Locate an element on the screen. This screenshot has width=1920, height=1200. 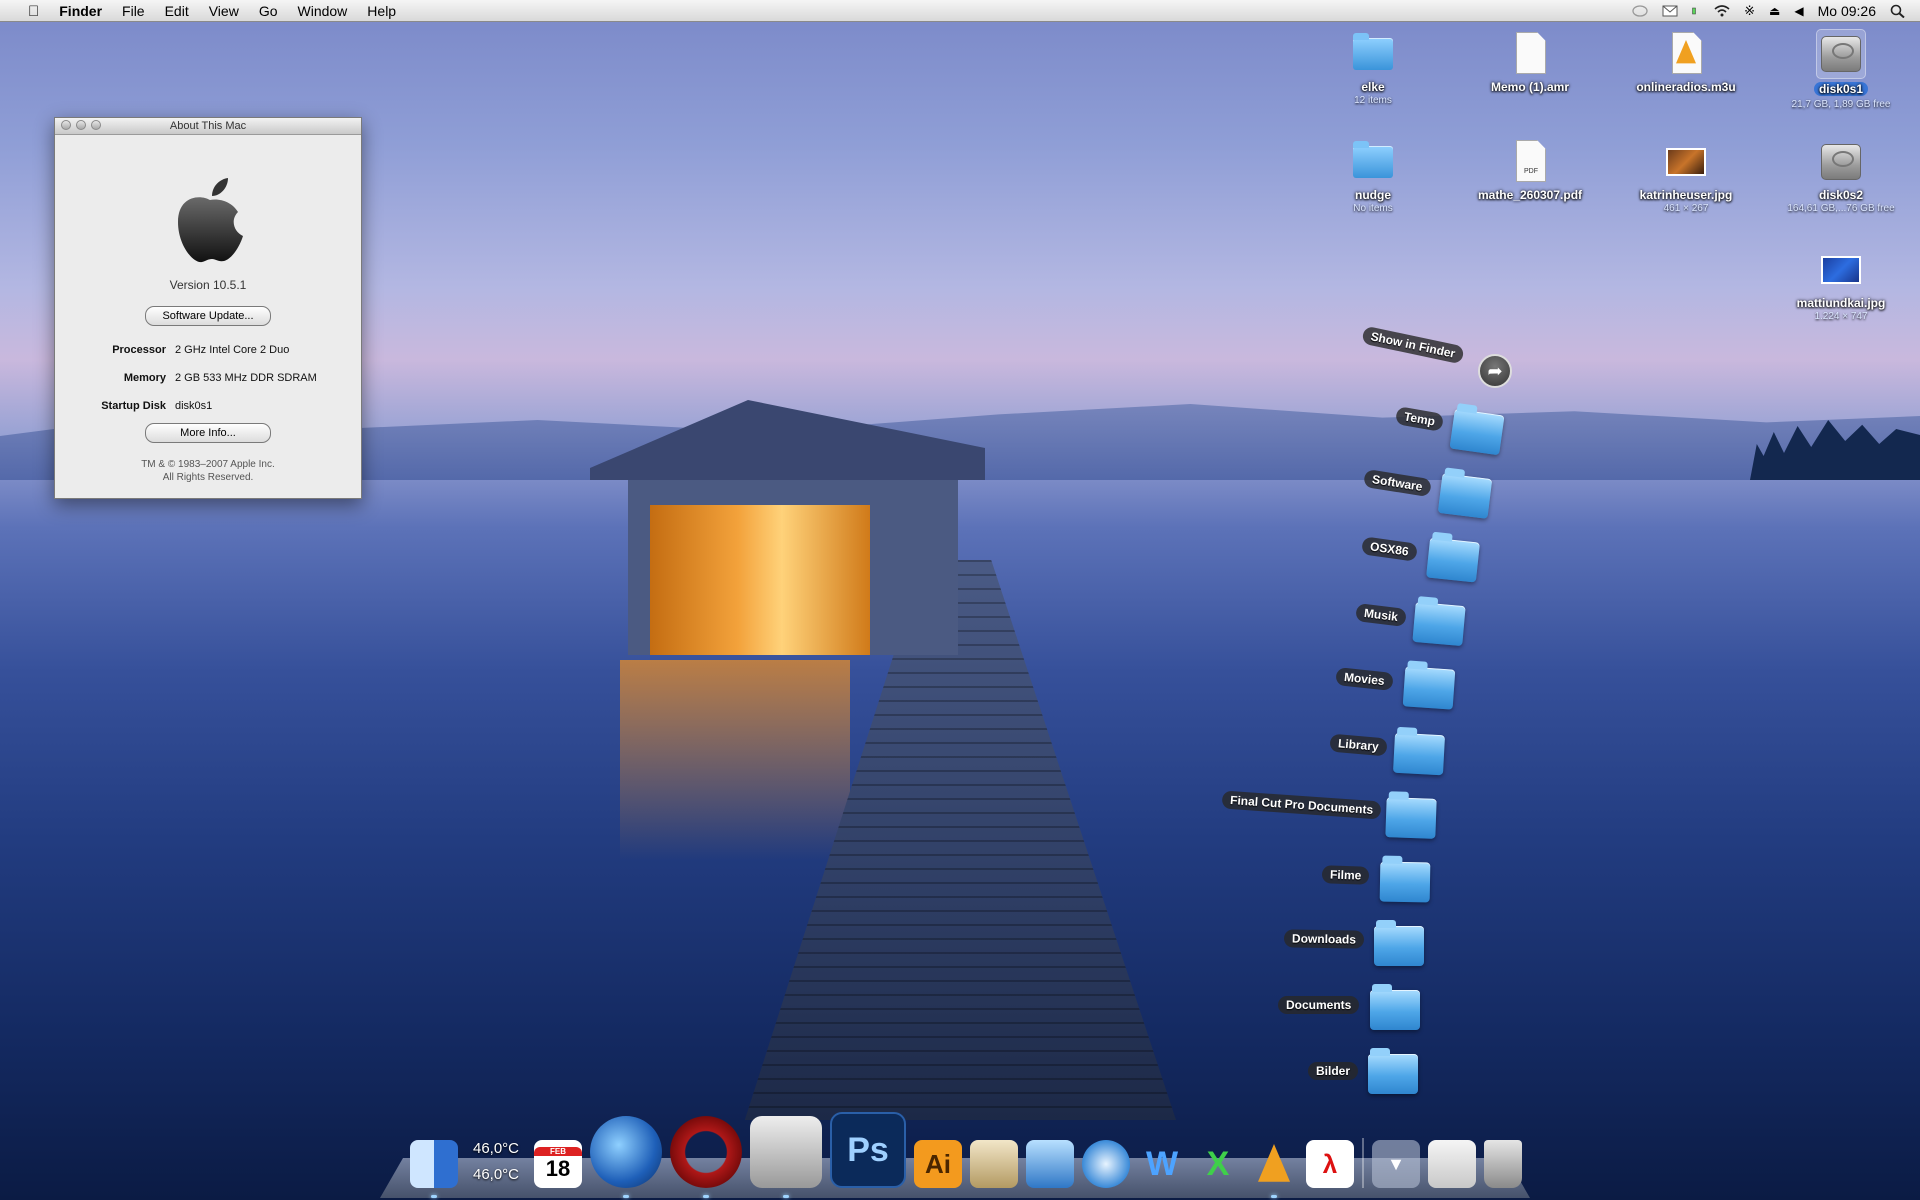
menu-file: File is located at coordinates (133, 11).